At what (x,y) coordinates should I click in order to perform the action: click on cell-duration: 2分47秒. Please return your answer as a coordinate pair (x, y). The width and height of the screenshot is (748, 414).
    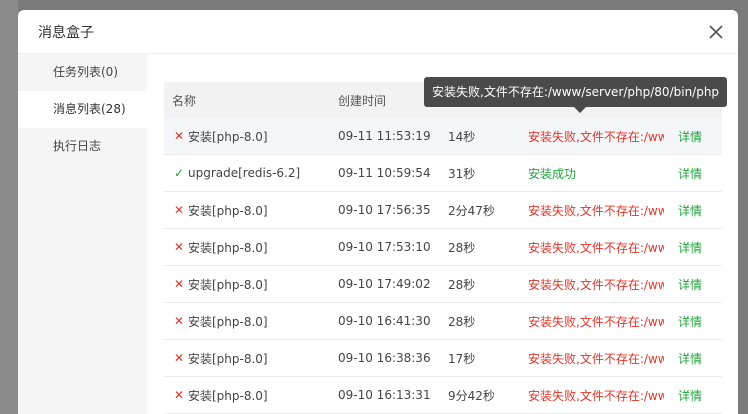
    Looking at the image, I should click on (471, 210).